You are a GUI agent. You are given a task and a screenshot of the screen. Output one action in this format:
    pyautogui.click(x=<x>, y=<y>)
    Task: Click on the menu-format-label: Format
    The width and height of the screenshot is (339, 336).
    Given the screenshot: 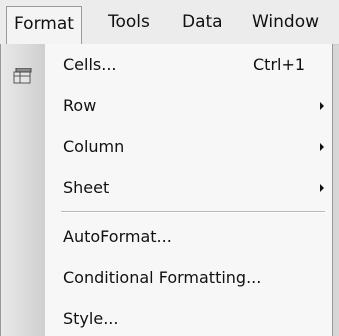 What is the action you would take?
    pyautogui.click(x=44, y=24)
    